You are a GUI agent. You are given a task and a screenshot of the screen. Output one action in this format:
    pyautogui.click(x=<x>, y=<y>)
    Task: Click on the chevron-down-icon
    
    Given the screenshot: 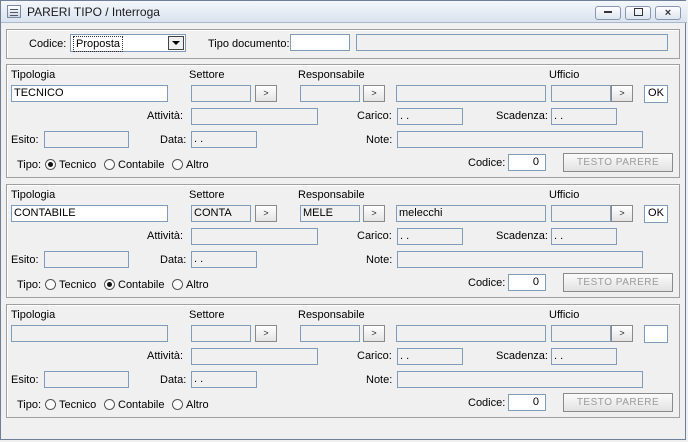 What is the action you would take?
    pyautogui.click(x=176, y=43)
    